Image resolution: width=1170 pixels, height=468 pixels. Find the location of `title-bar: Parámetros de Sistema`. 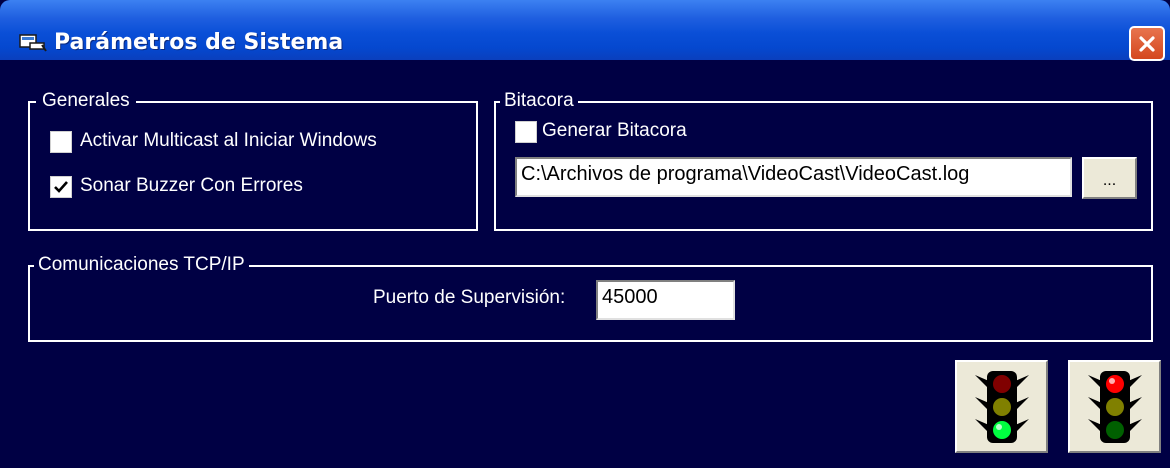

title-bar: Parámetros de Sistema is located at coordinates (585, 30).